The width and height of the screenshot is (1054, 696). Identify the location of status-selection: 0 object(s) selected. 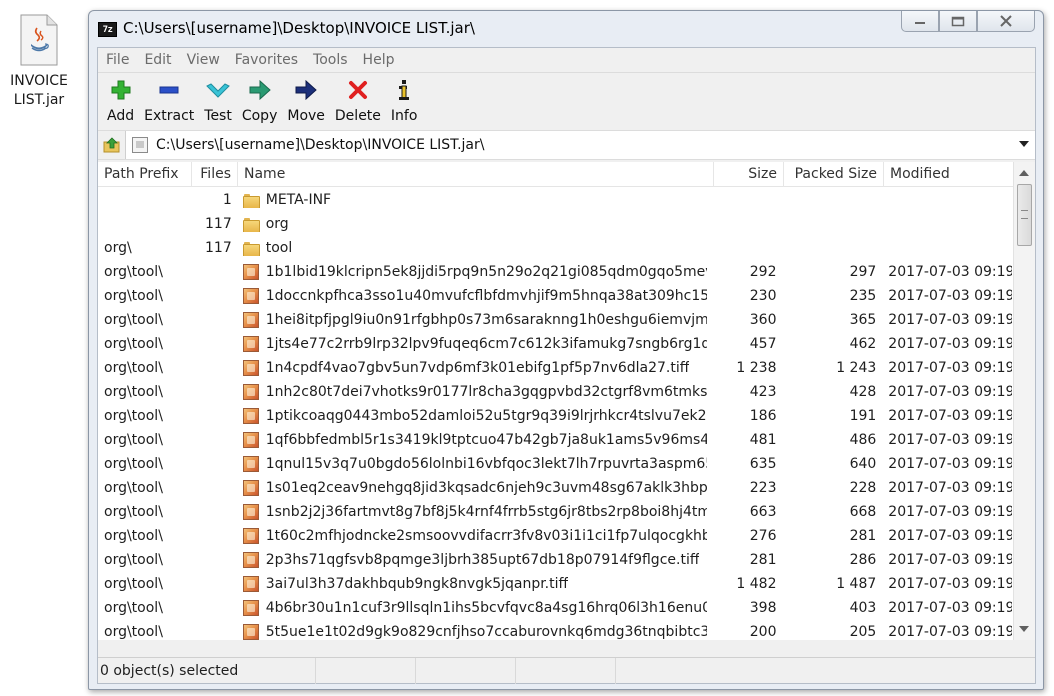
(207, 670).